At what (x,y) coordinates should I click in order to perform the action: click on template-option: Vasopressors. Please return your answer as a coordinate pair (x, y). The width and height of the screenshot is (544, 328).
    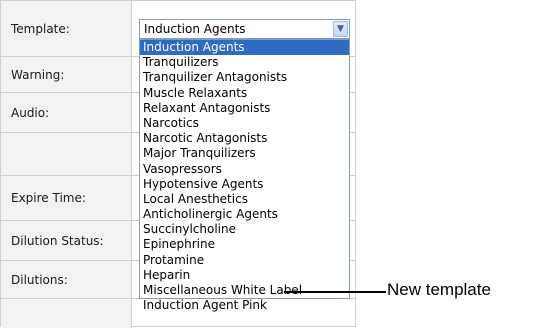
    Looking at the image, I should click on (244, 169).